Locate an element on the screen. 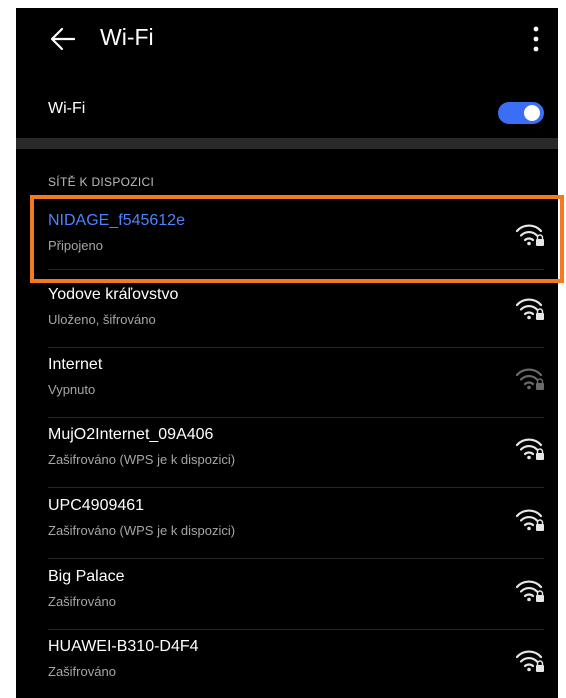 The image size is (566, 698). network-name: Big Palace is located at coordinates (86, 576).